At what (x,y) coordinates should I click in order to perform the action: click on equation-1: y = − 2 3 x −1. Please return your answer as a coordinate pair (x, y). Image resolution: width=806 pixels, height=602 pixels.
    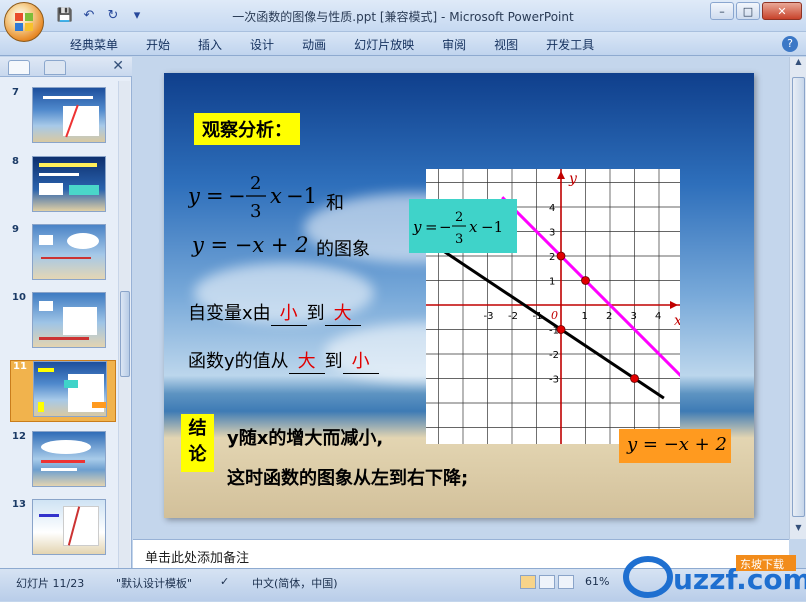
    Looking at the image, I should click on (267, 197).